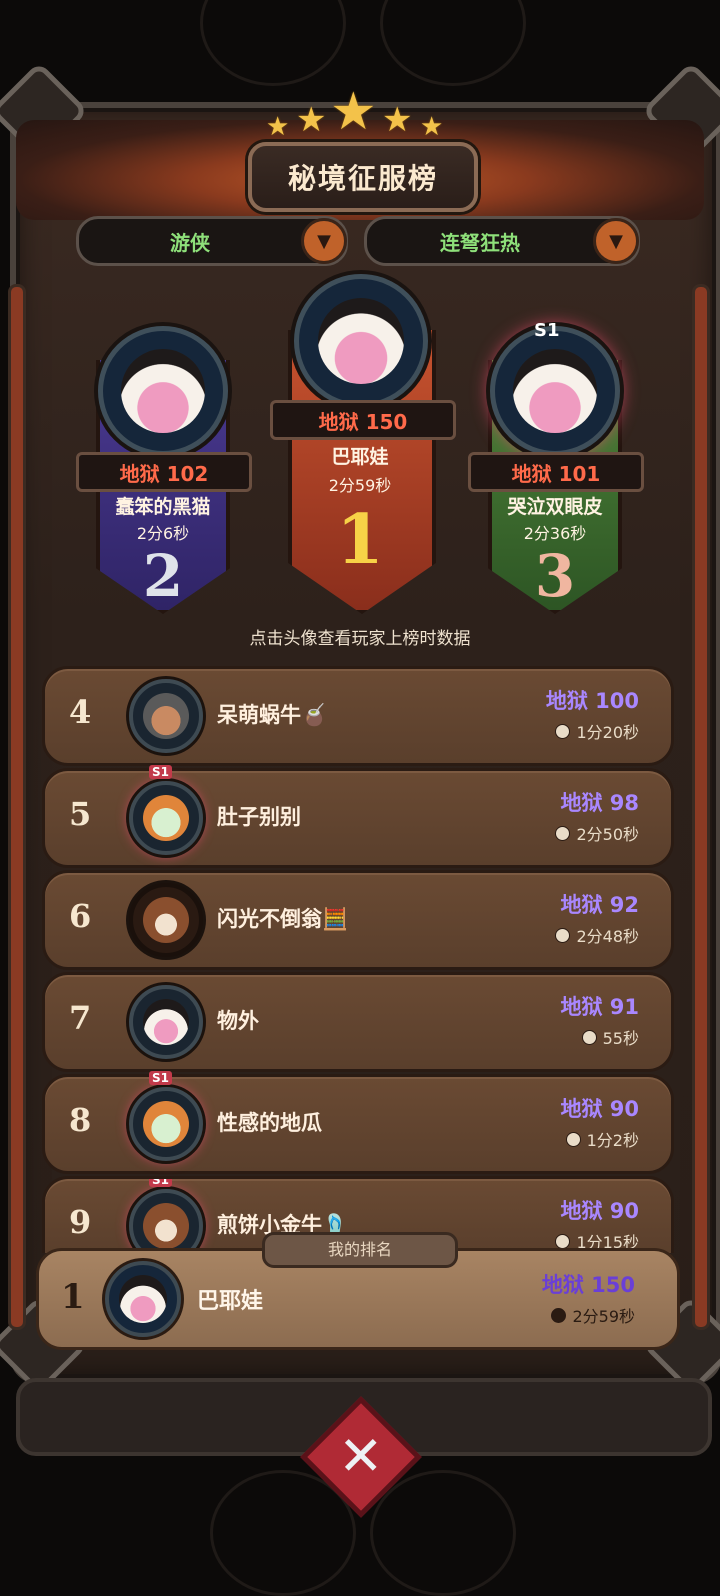 Image resolution: width=720 pixels, height=1596 pixels. What do you see at coordinates (283, 919) in the screenshot?
I see `player-name: 闪光不倒翁🧮` at bounding box center [283, 919].